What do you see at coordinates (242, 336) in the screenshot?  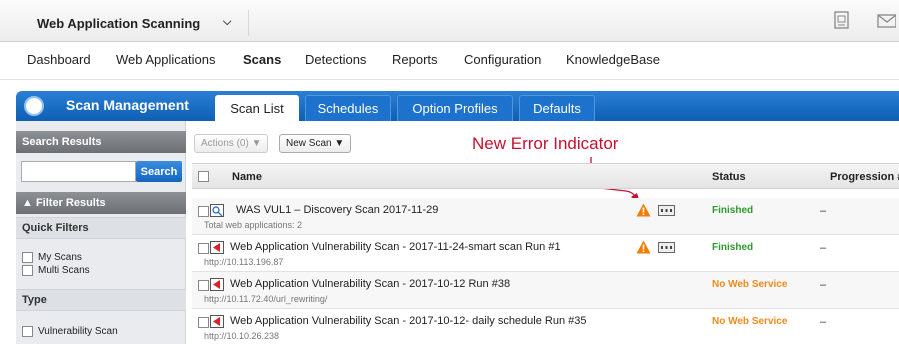 I see `scan-detail: http://10.10.26.238` at bounding box center [242, 336].